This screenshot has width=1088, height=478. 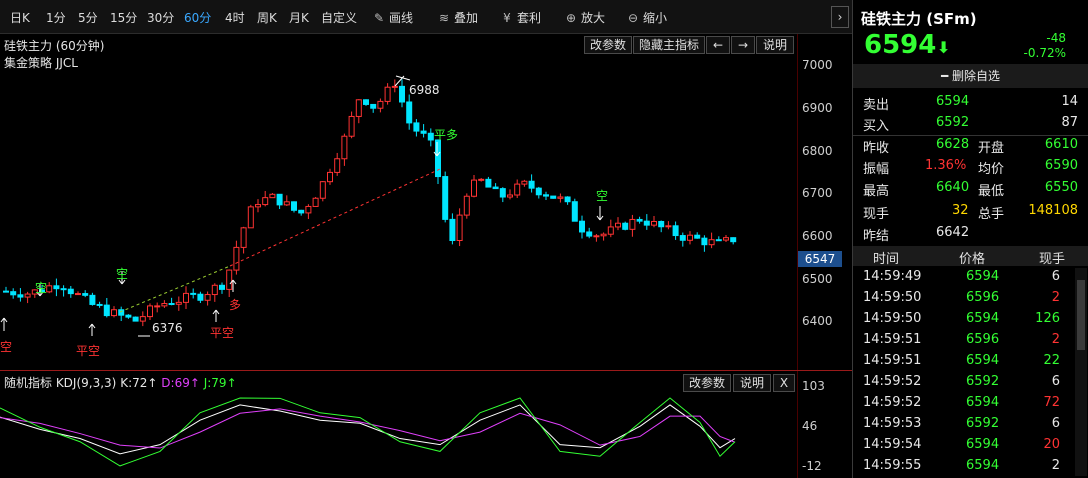 What do you see at coordinates (953, 101) in the screenshot?
I see `sell-price: 6594` at bounding box center [953, 101].